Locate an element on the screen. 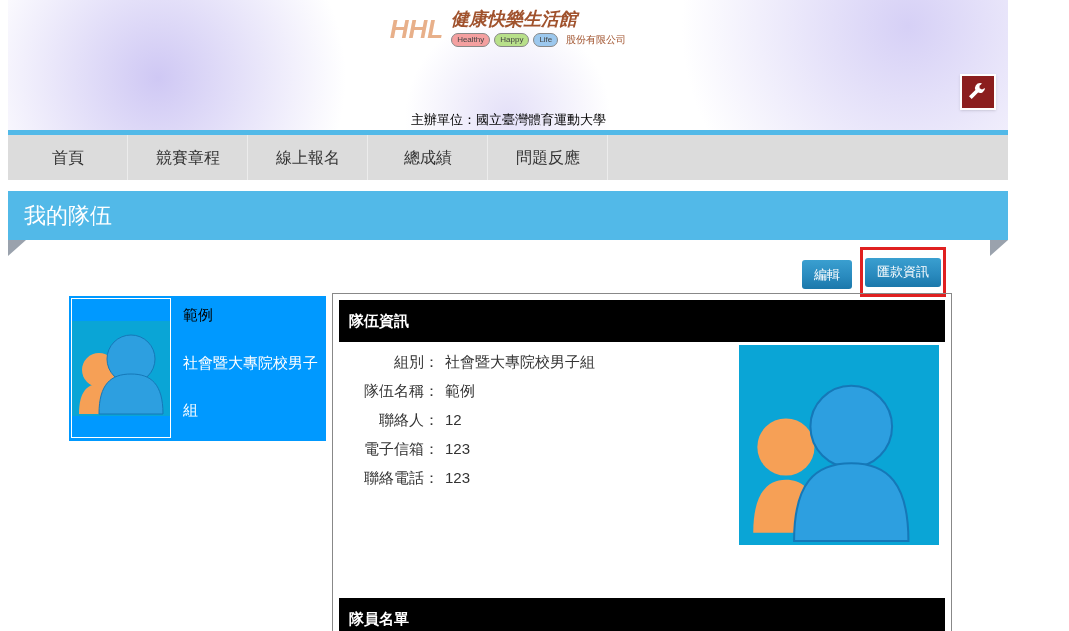  tools-button is located at coordinates (978, 92).